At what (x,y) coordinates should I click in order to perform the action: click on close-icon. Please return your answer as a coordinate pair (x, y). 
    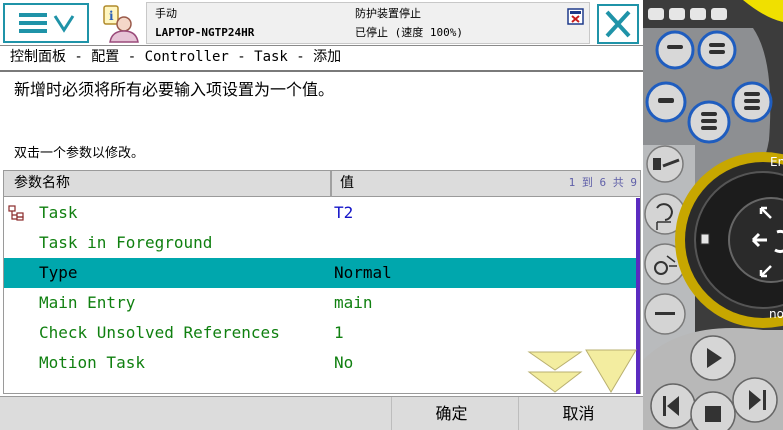
    Looking at the image, I should click on (618, 24).